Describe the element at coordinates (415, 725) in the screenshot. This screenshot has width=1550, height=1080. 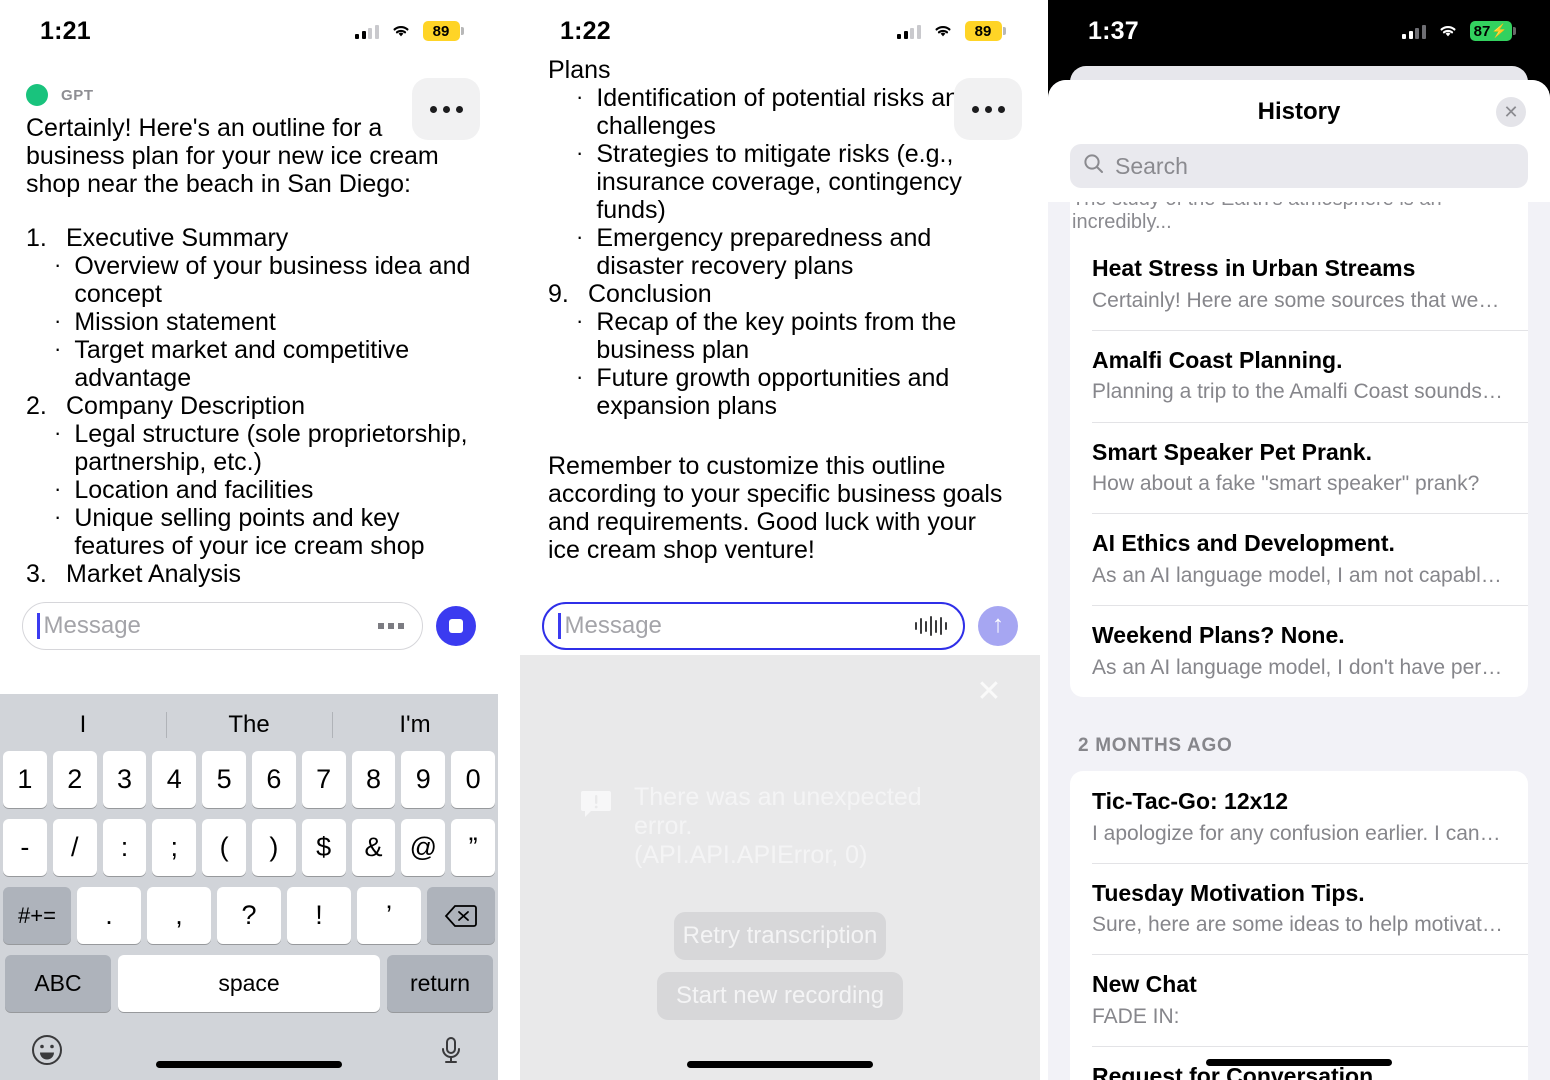
I see `prediction-2: I'm` at that location.